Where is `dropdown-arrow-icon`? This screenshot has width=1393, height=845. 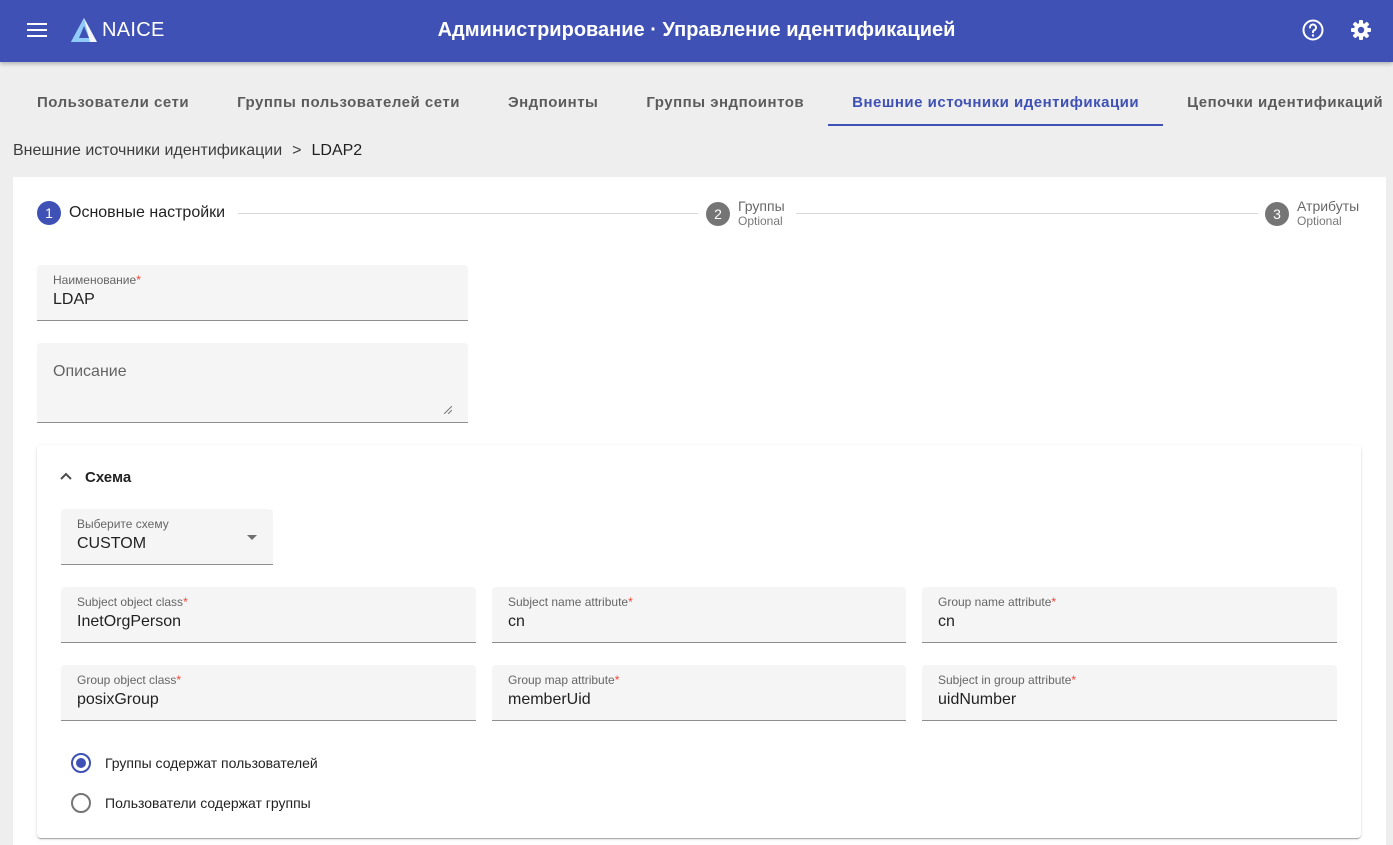 dropdown-arrow-icon is located at coordinates (252, 537).